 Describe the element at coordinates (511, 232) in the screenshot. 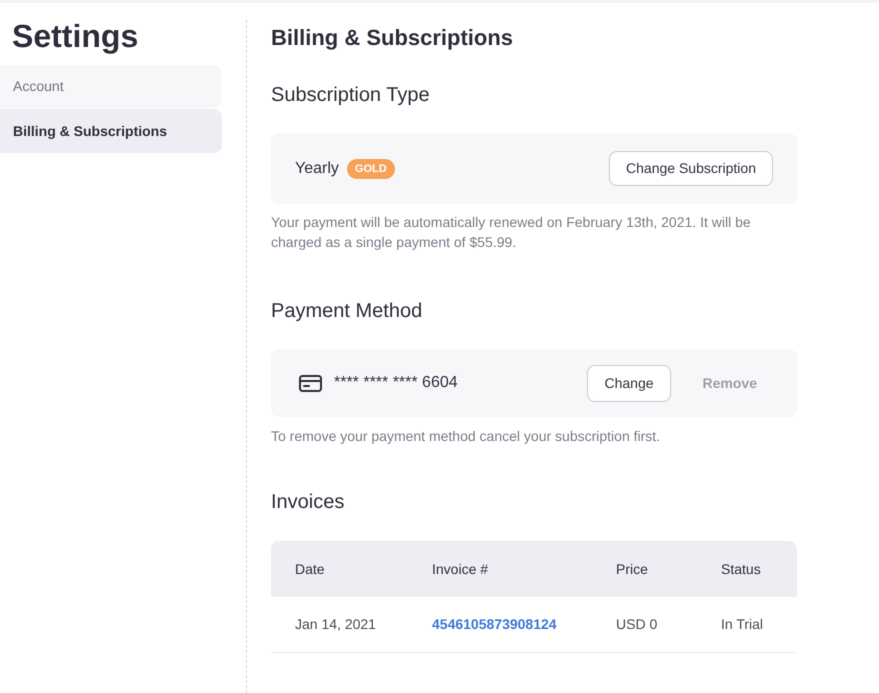

I see `renewal-note: Your payment will be automatically renewed on February 13th, 2021. It will be charged as a single payment of $55.99.` at that location.